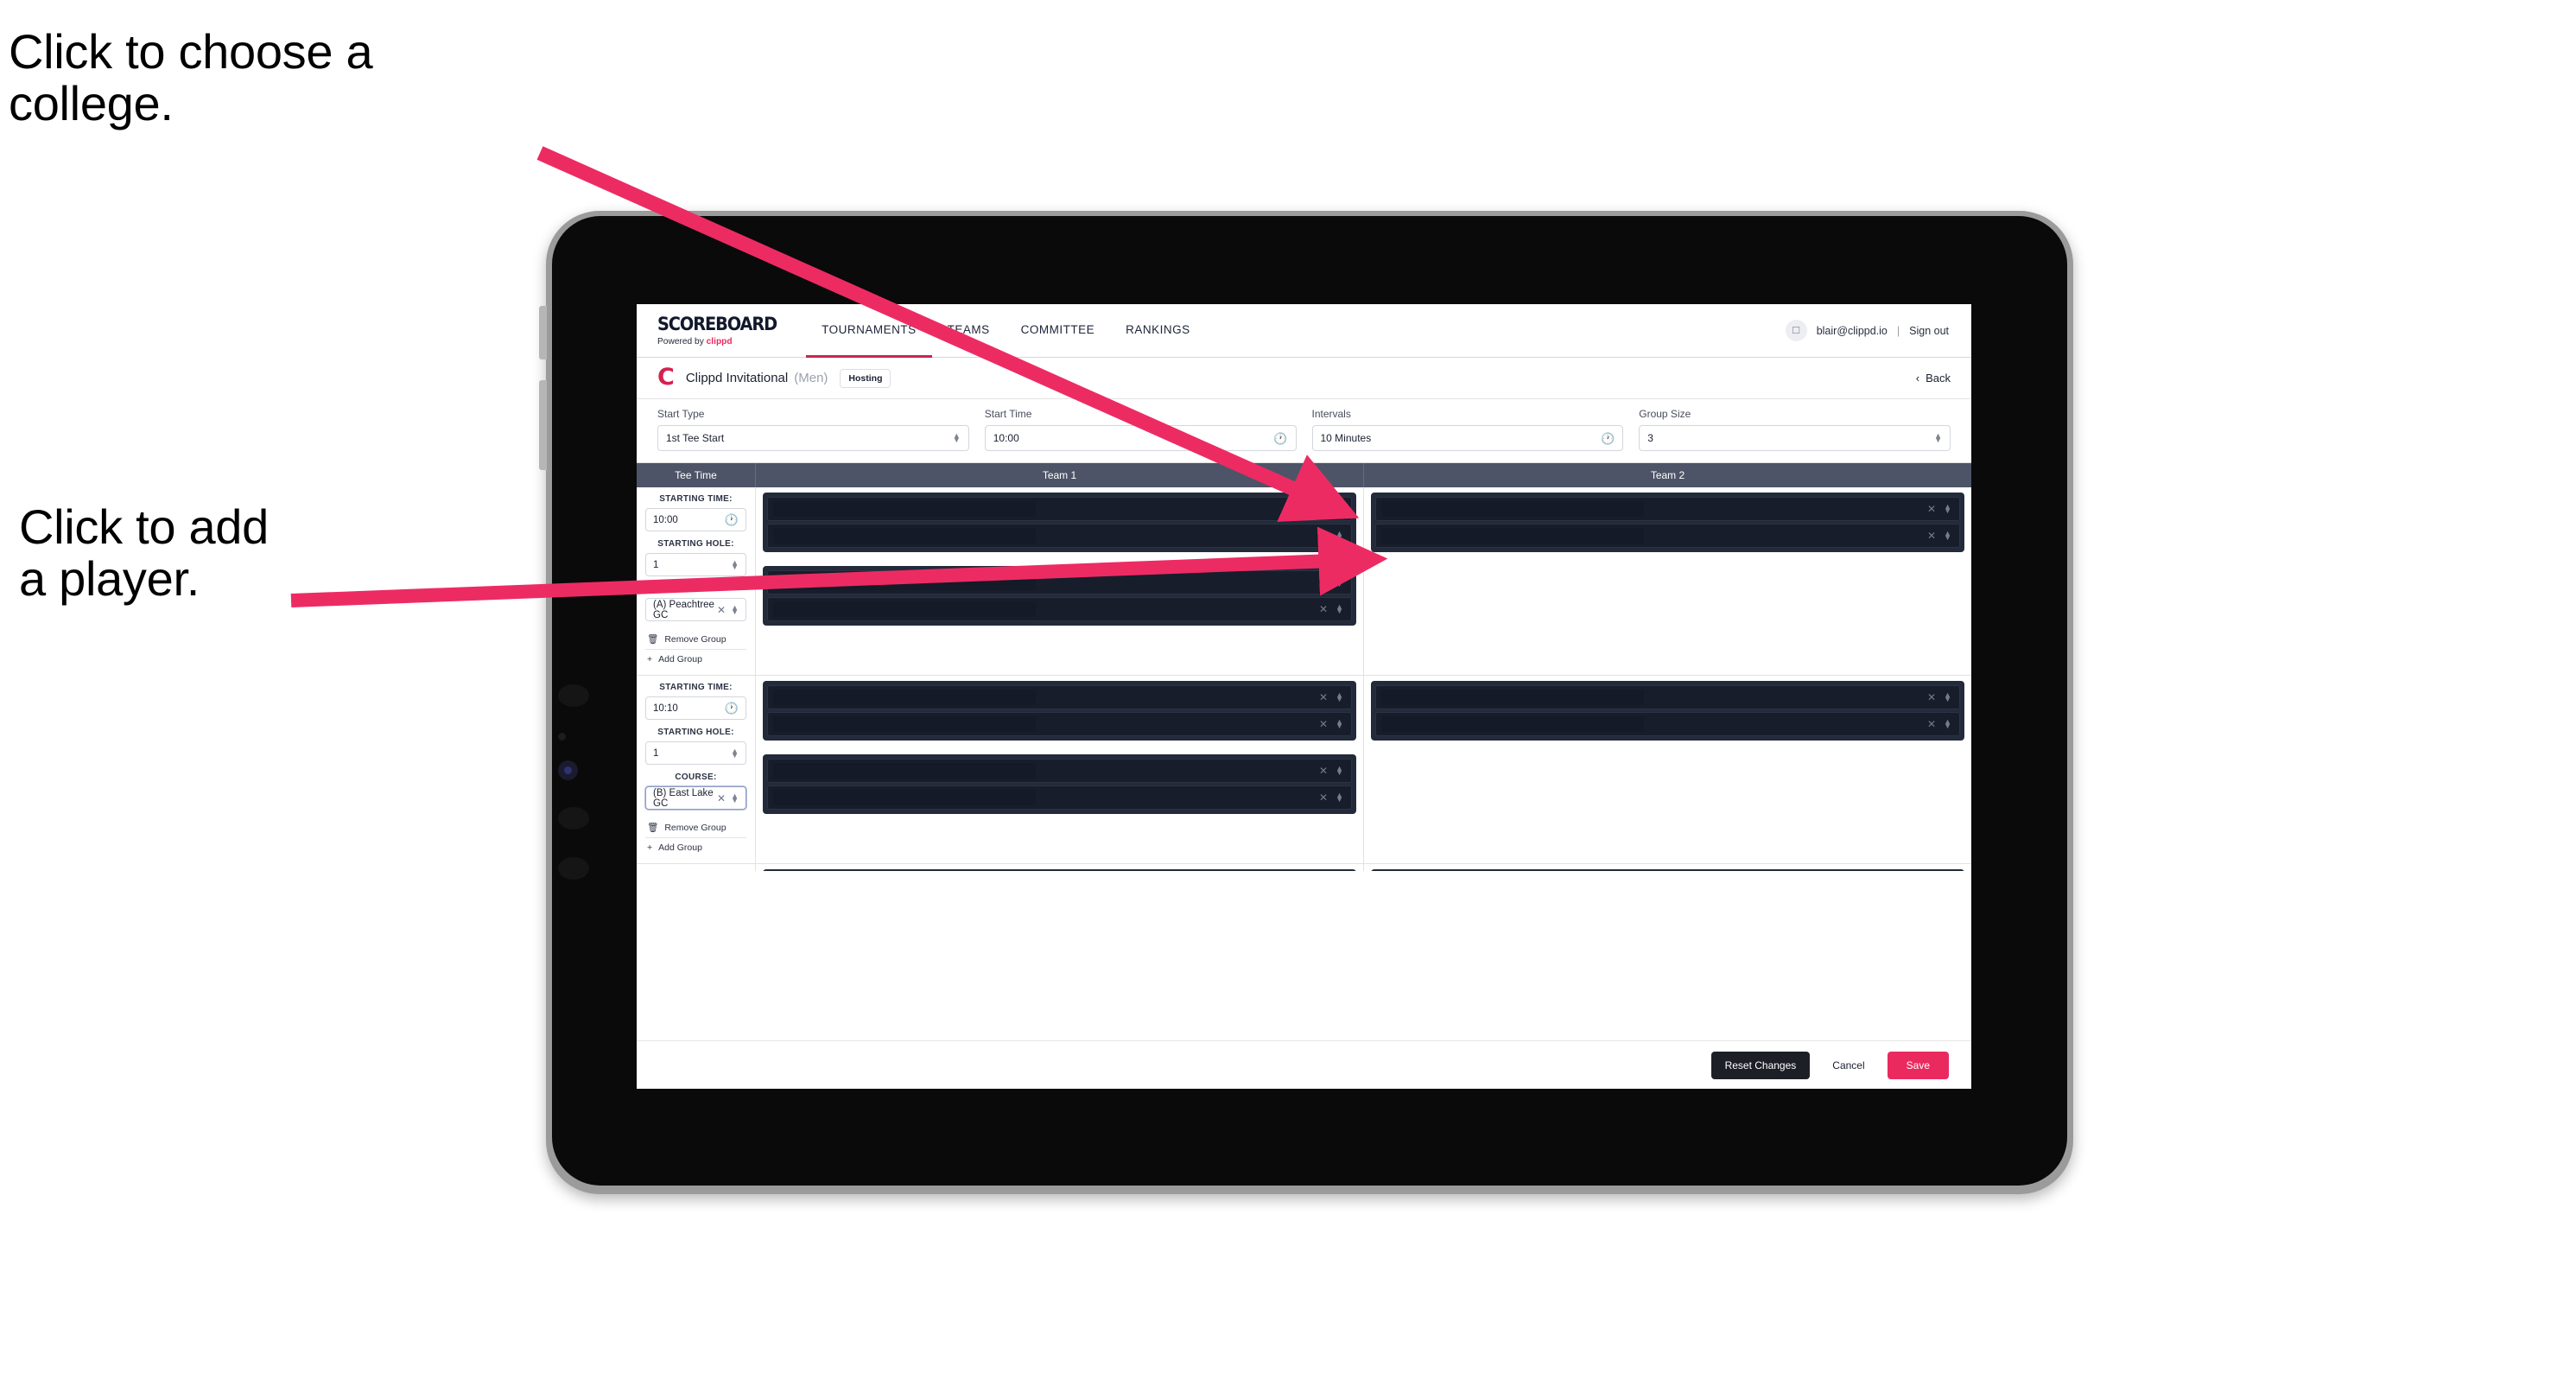  Describe the element at coordinates (1918, 1065) in the screenshot. I see `save-button: Save` at that location.